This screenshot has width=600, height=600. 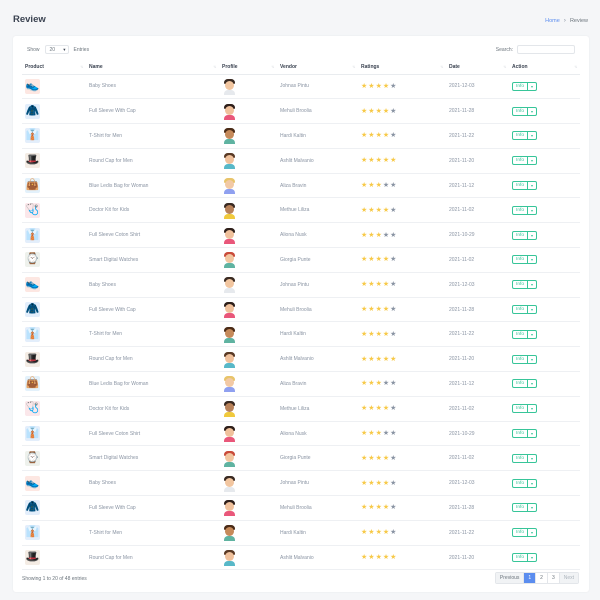 I want to click on vendor-name: Giorgia Punte, so click(x=317, y=458).